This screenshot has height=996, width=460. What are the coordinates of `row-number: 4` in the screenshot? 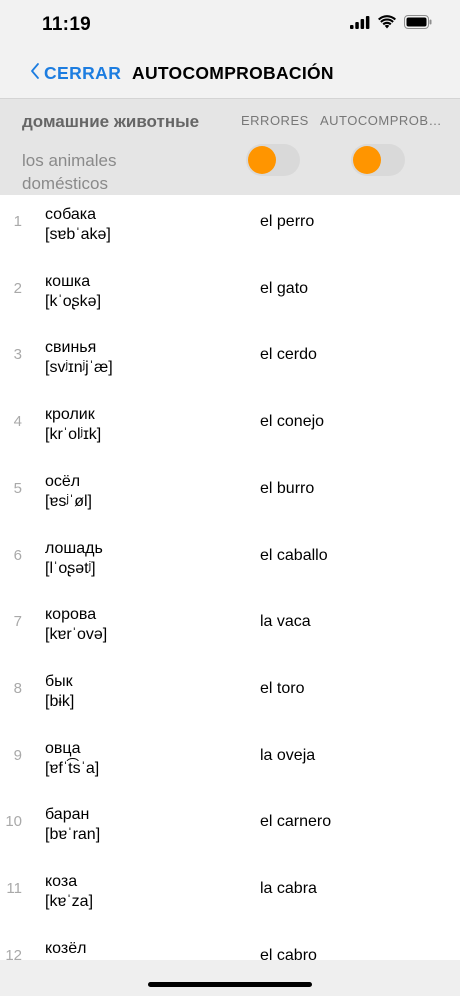 It's located at (17, 422).